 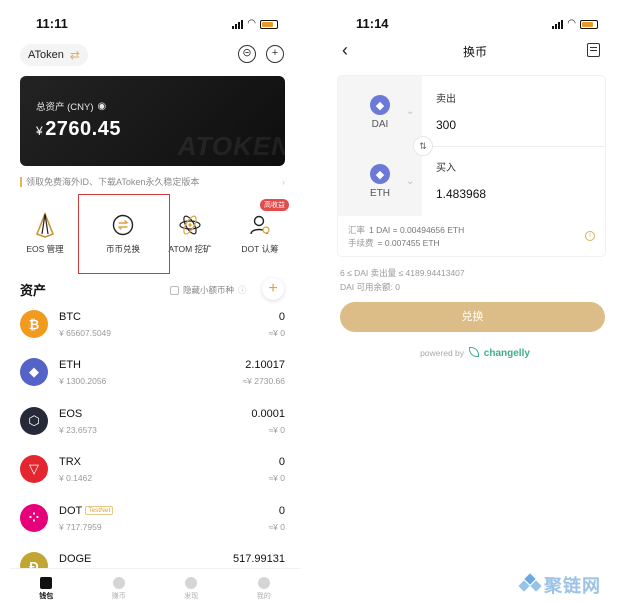 I want to click on limit-text: 6 ≤ DAI 卖出量 ≤ 4189.94413407, so click(x=402, y=273).